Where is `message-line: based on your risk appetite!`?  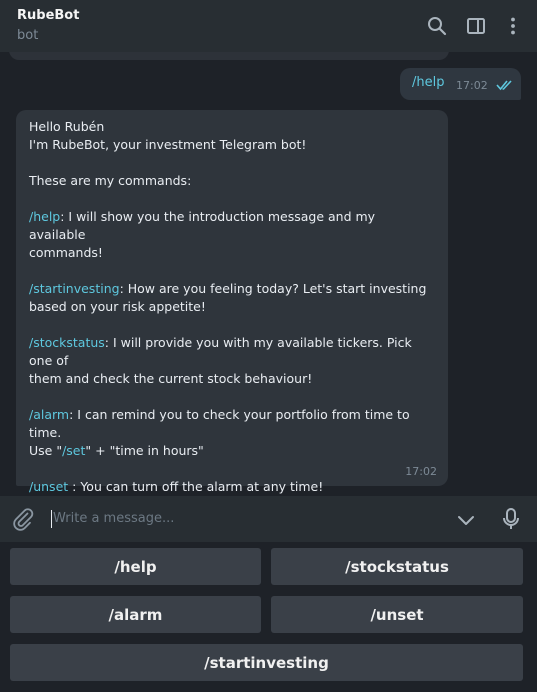
message-line: based on your risk appetite! is located at coordinates (232, 307).